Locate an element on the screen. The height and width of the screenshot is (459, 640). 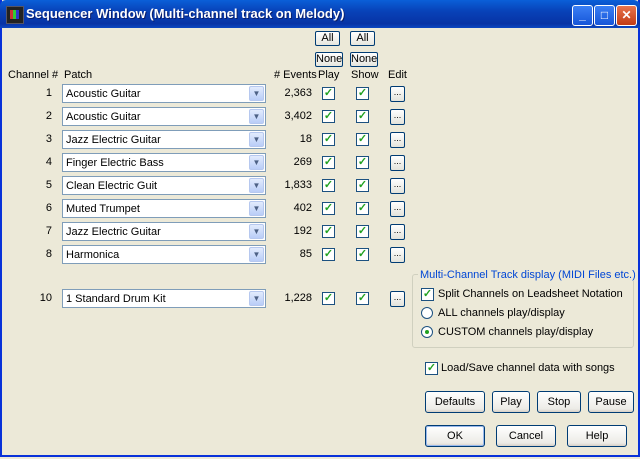
defaults-button: Defaults is located at coordinates (455, 402).